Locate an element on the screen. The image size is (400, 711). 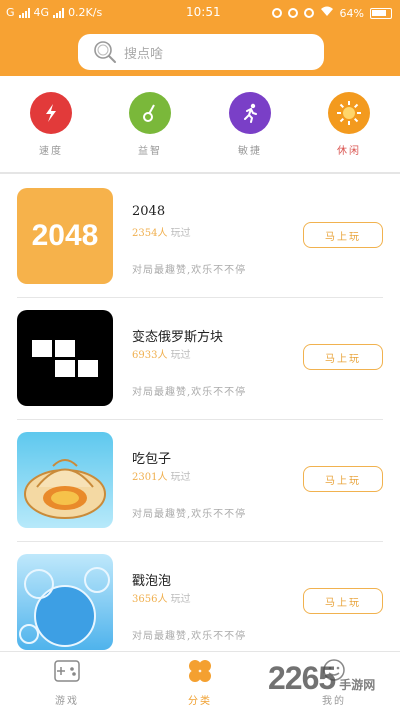
top-header: G 4G 0.2K/s 10:51 64% 搜点啥 is located at coordinates (200, 38).